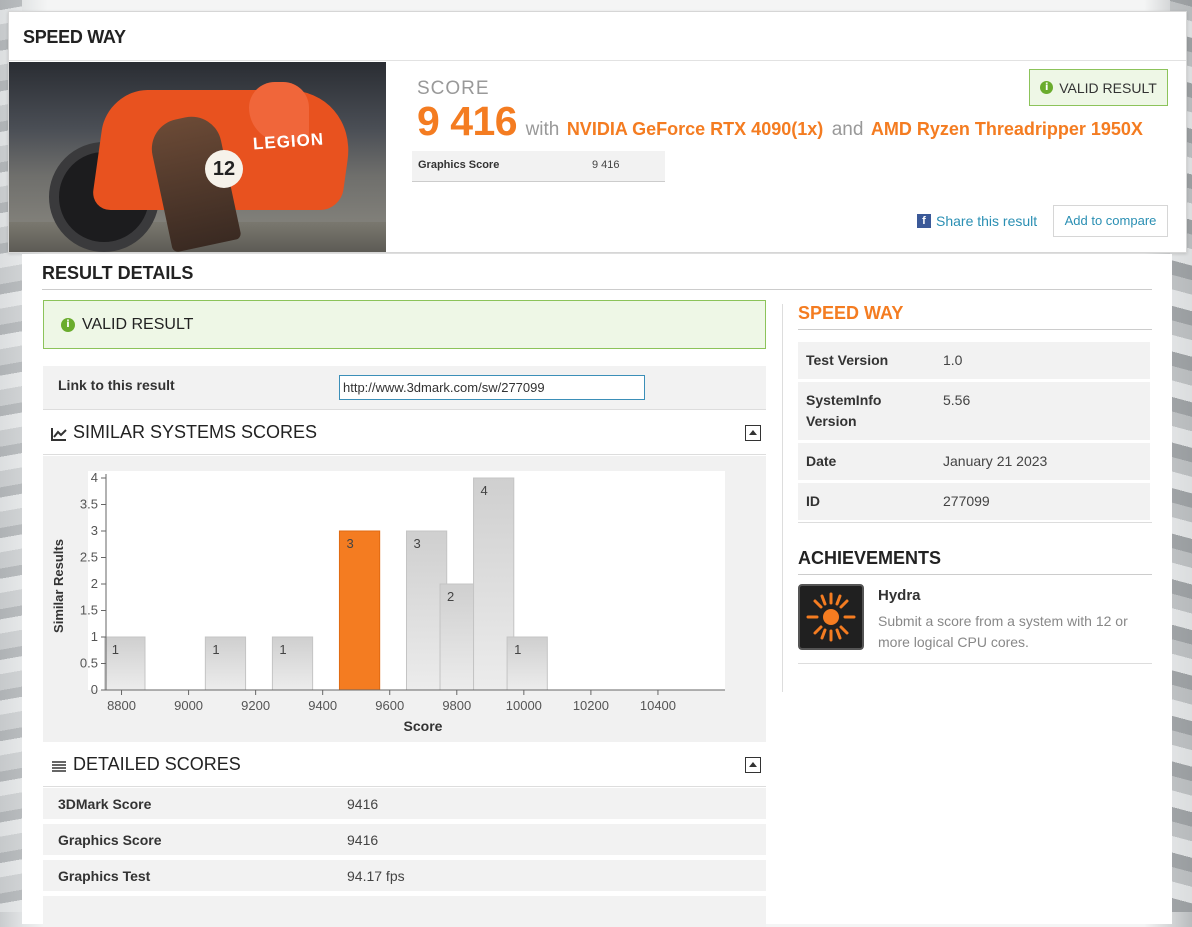 This screenshot has width=1192, height=927. What do you see at coordinates (450, 596) in the screenshot?
I see `bar-value-label: 2` at bounding box center [450, 596].